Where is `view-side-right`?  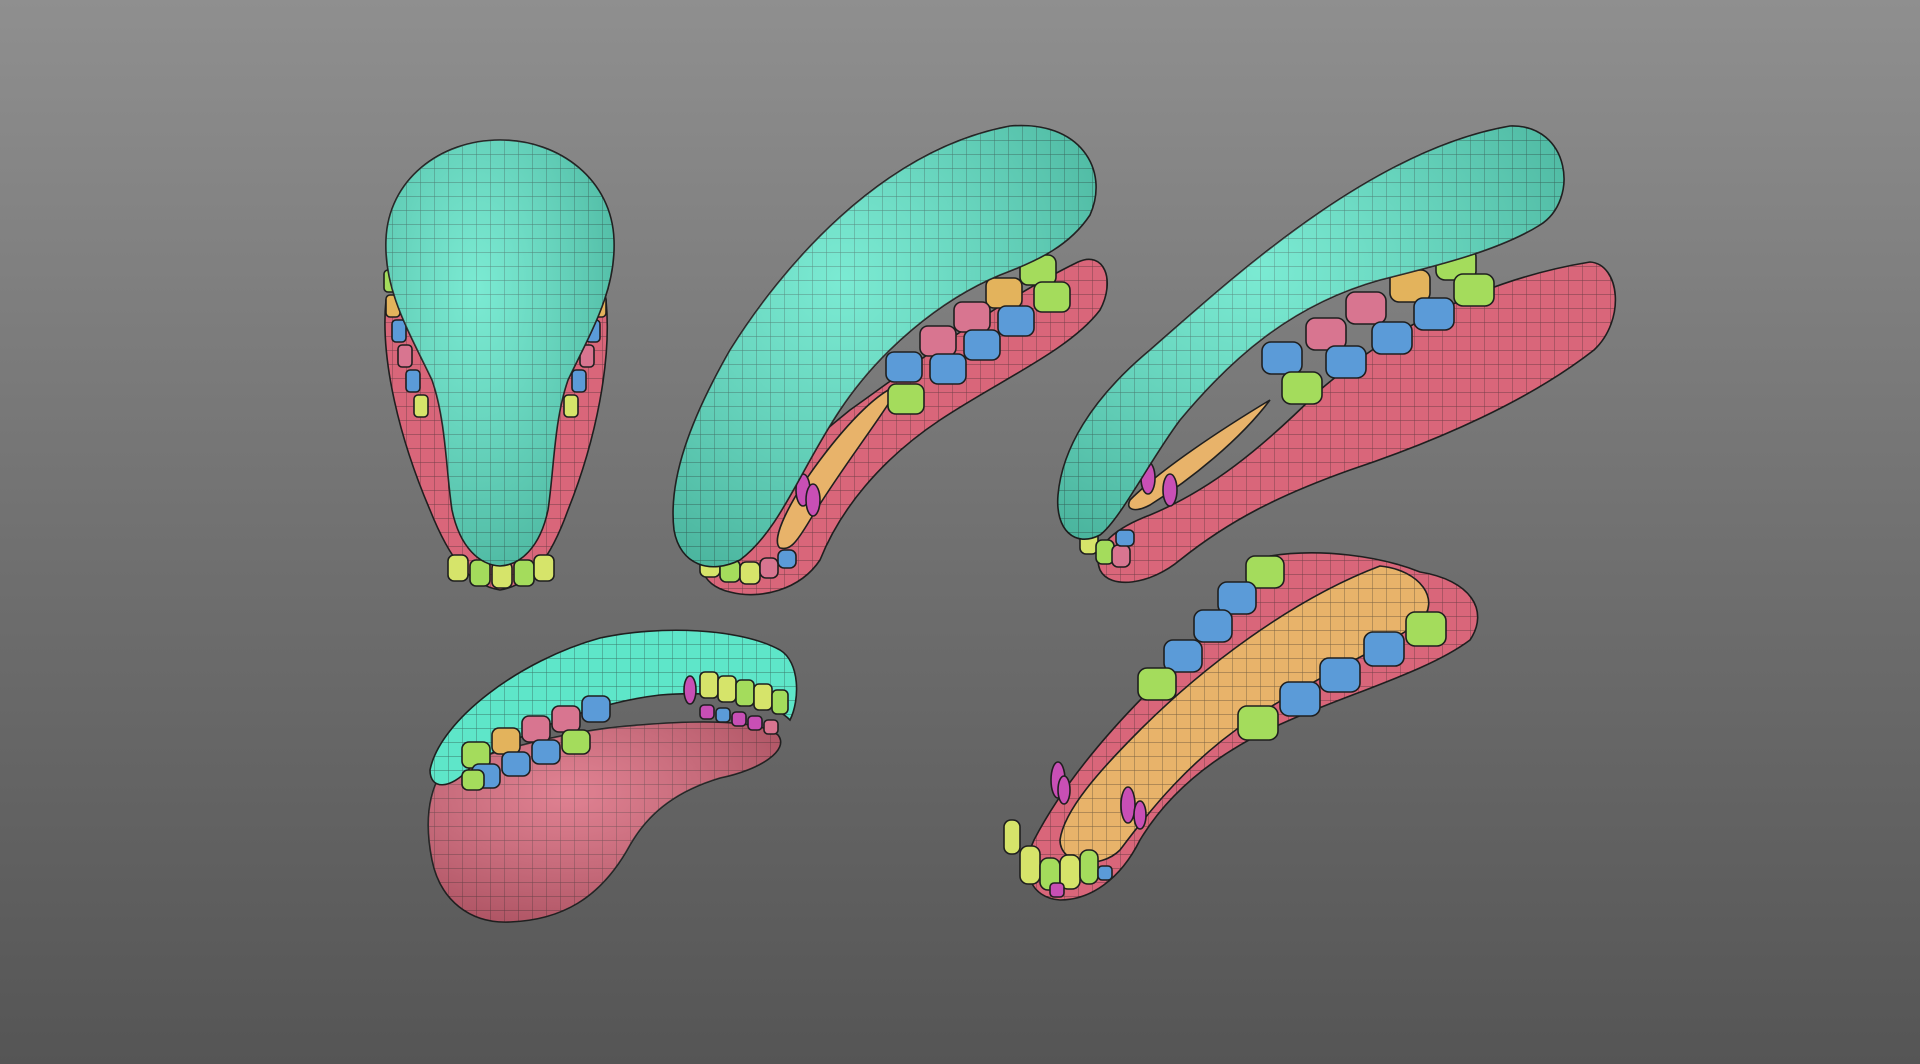
view-side-right is located at coordinates (1336, 354).